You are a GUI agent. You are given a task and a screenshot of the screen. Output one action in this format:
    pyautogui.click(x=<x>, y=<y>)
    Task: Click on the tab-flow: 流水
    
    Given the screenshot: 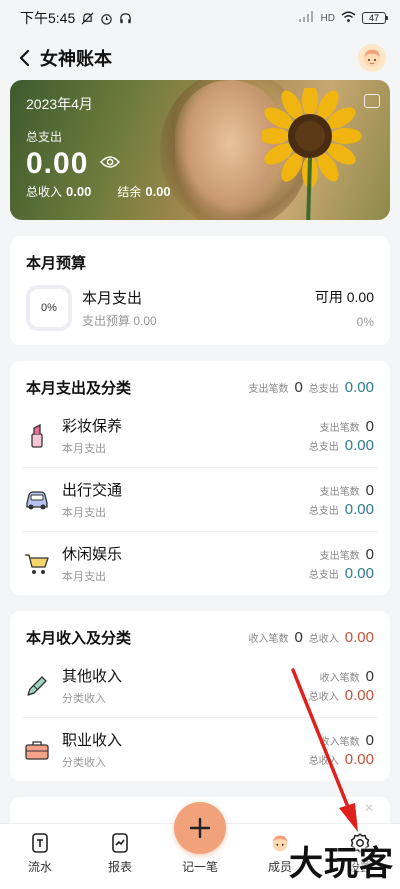 What is the action you would take?
    pyautogui.click(x=40, y=856)
    